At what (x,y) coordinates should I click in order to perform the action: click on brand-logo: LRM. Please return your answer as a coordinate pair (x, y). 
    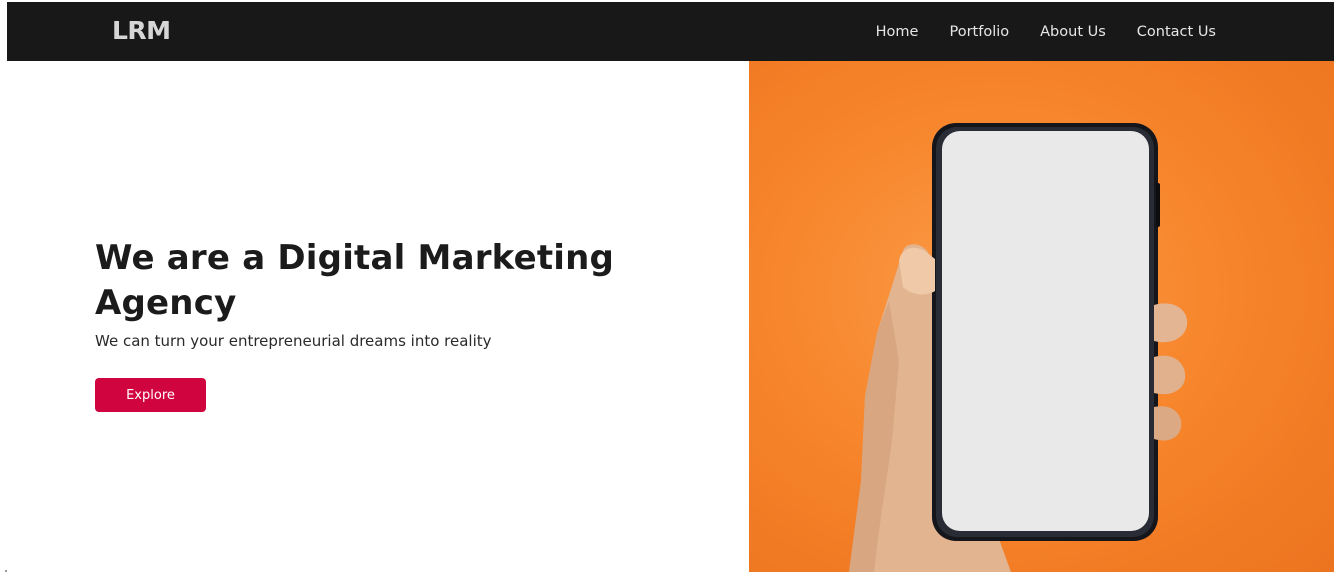
    Looking at the image, I should click on (141, 31).